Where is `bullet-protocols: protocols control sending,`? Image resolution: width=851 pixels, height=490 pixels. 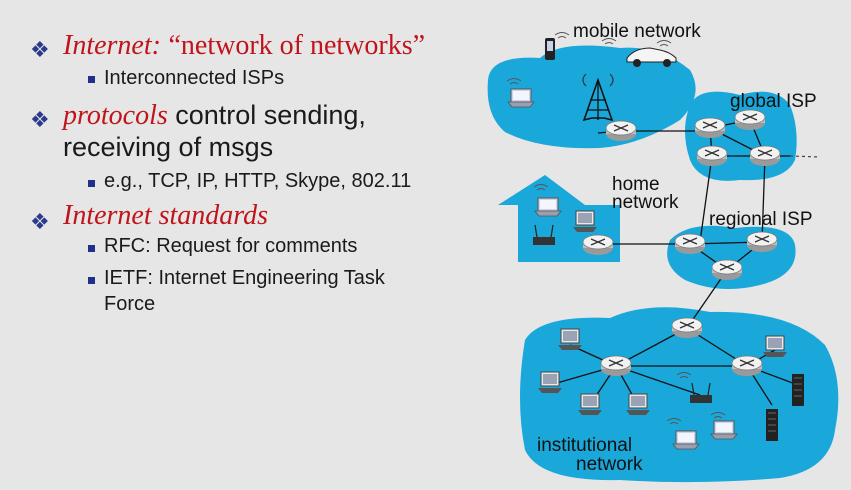 bullet-protocols: protocols control sending, is located at coordinates (214, 116).